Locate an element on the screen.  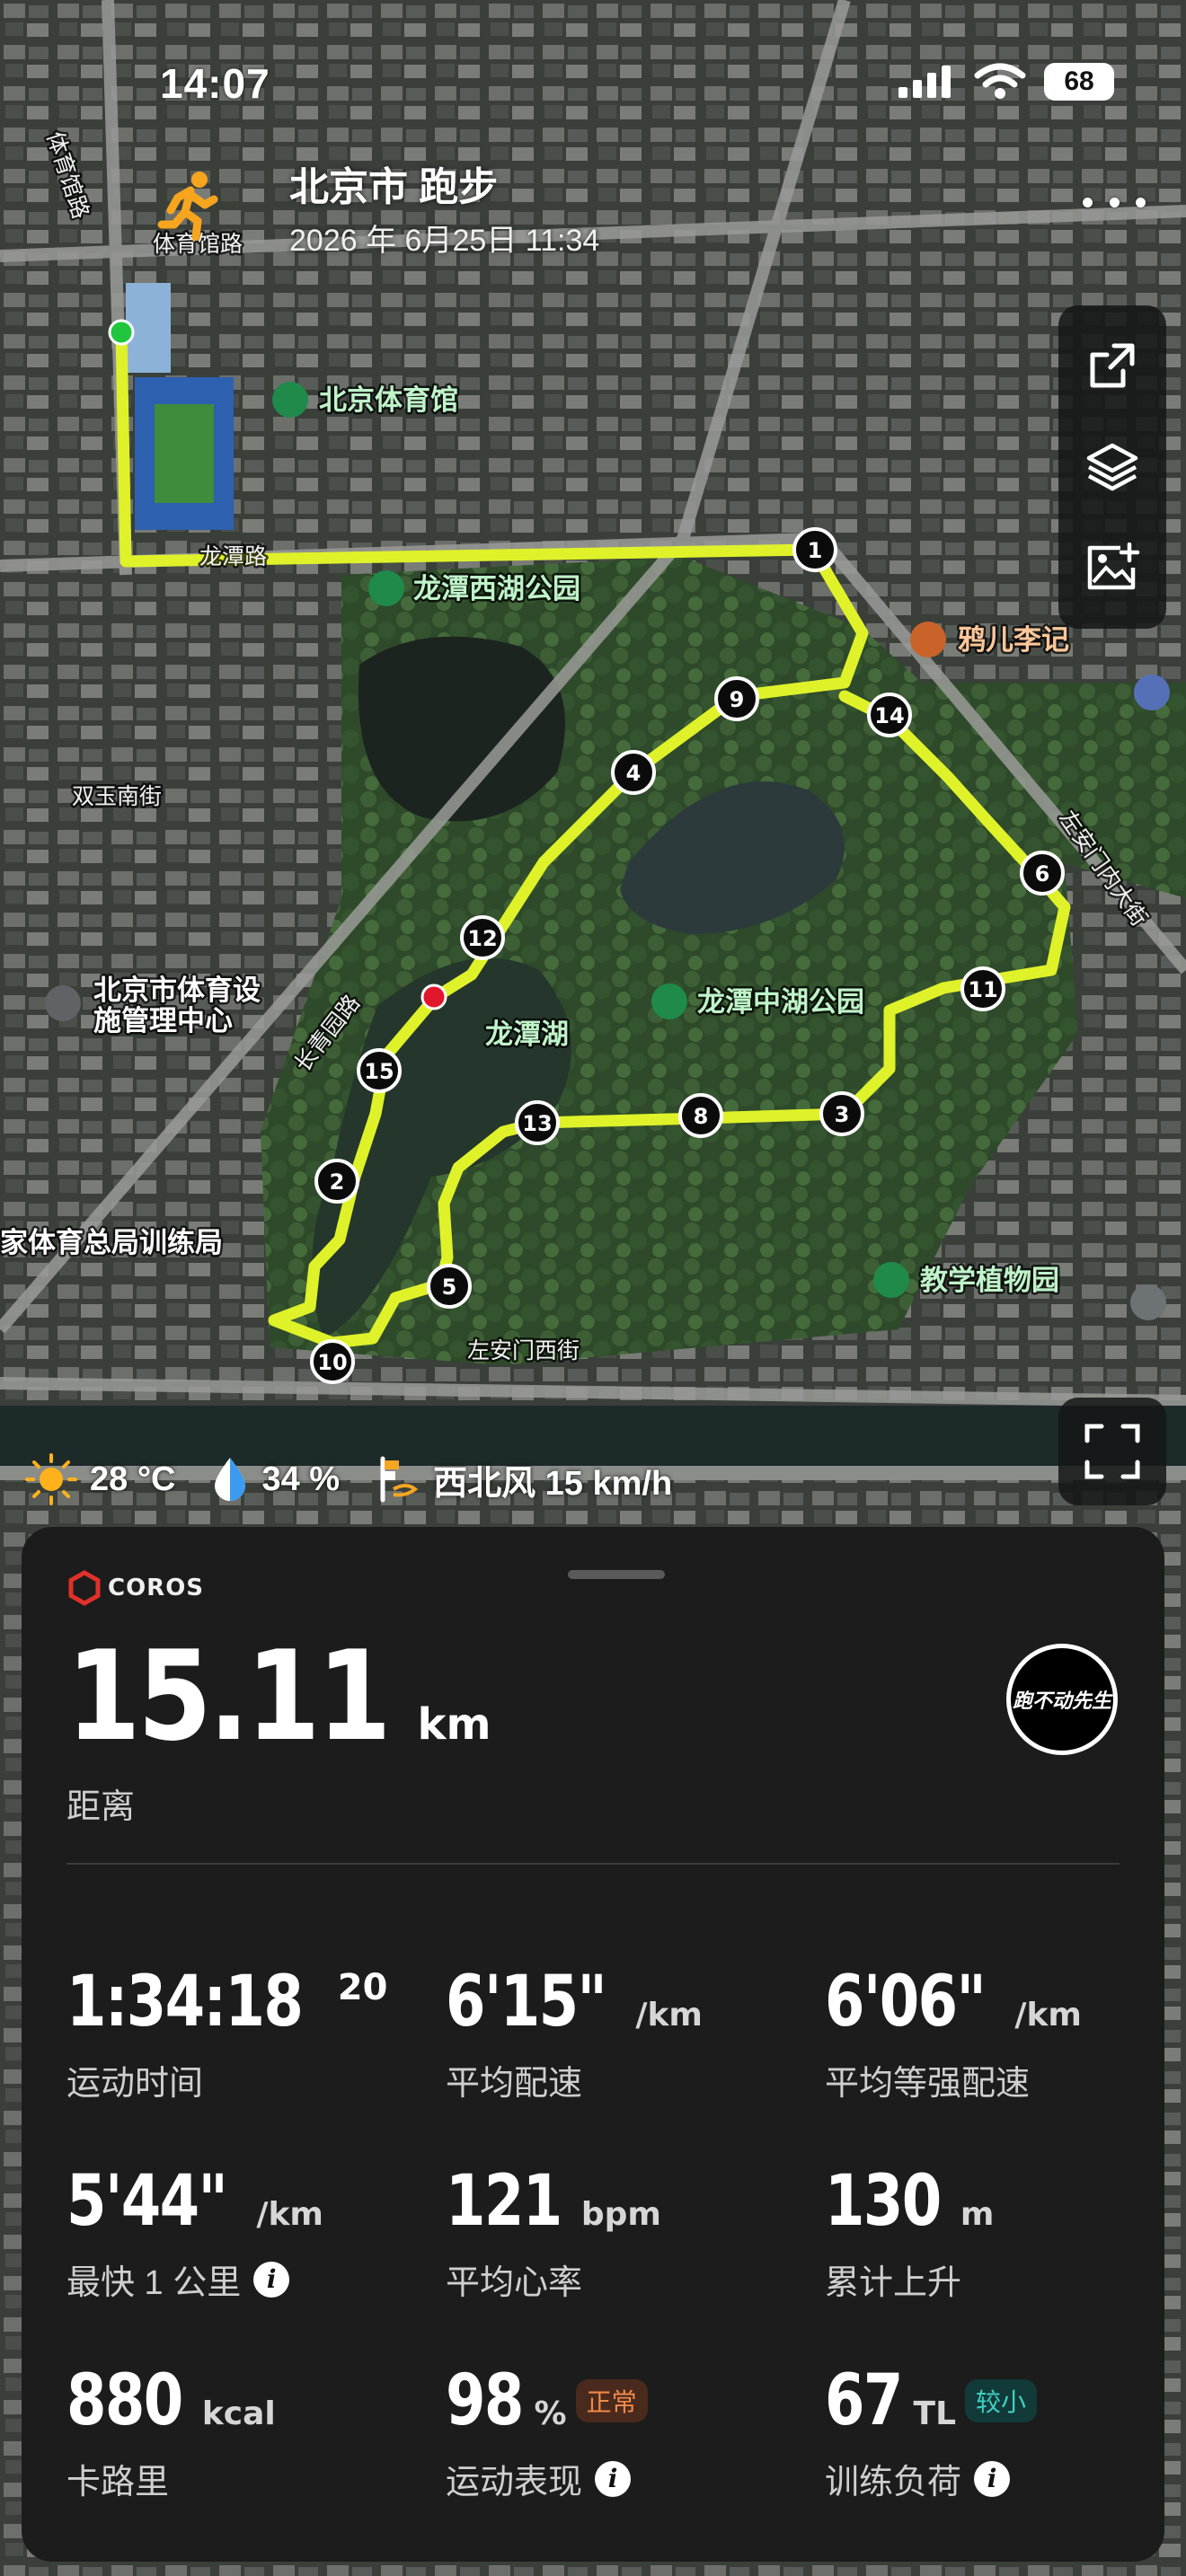
metric-label: 运动时间 is located at coordinates (135, 2084).